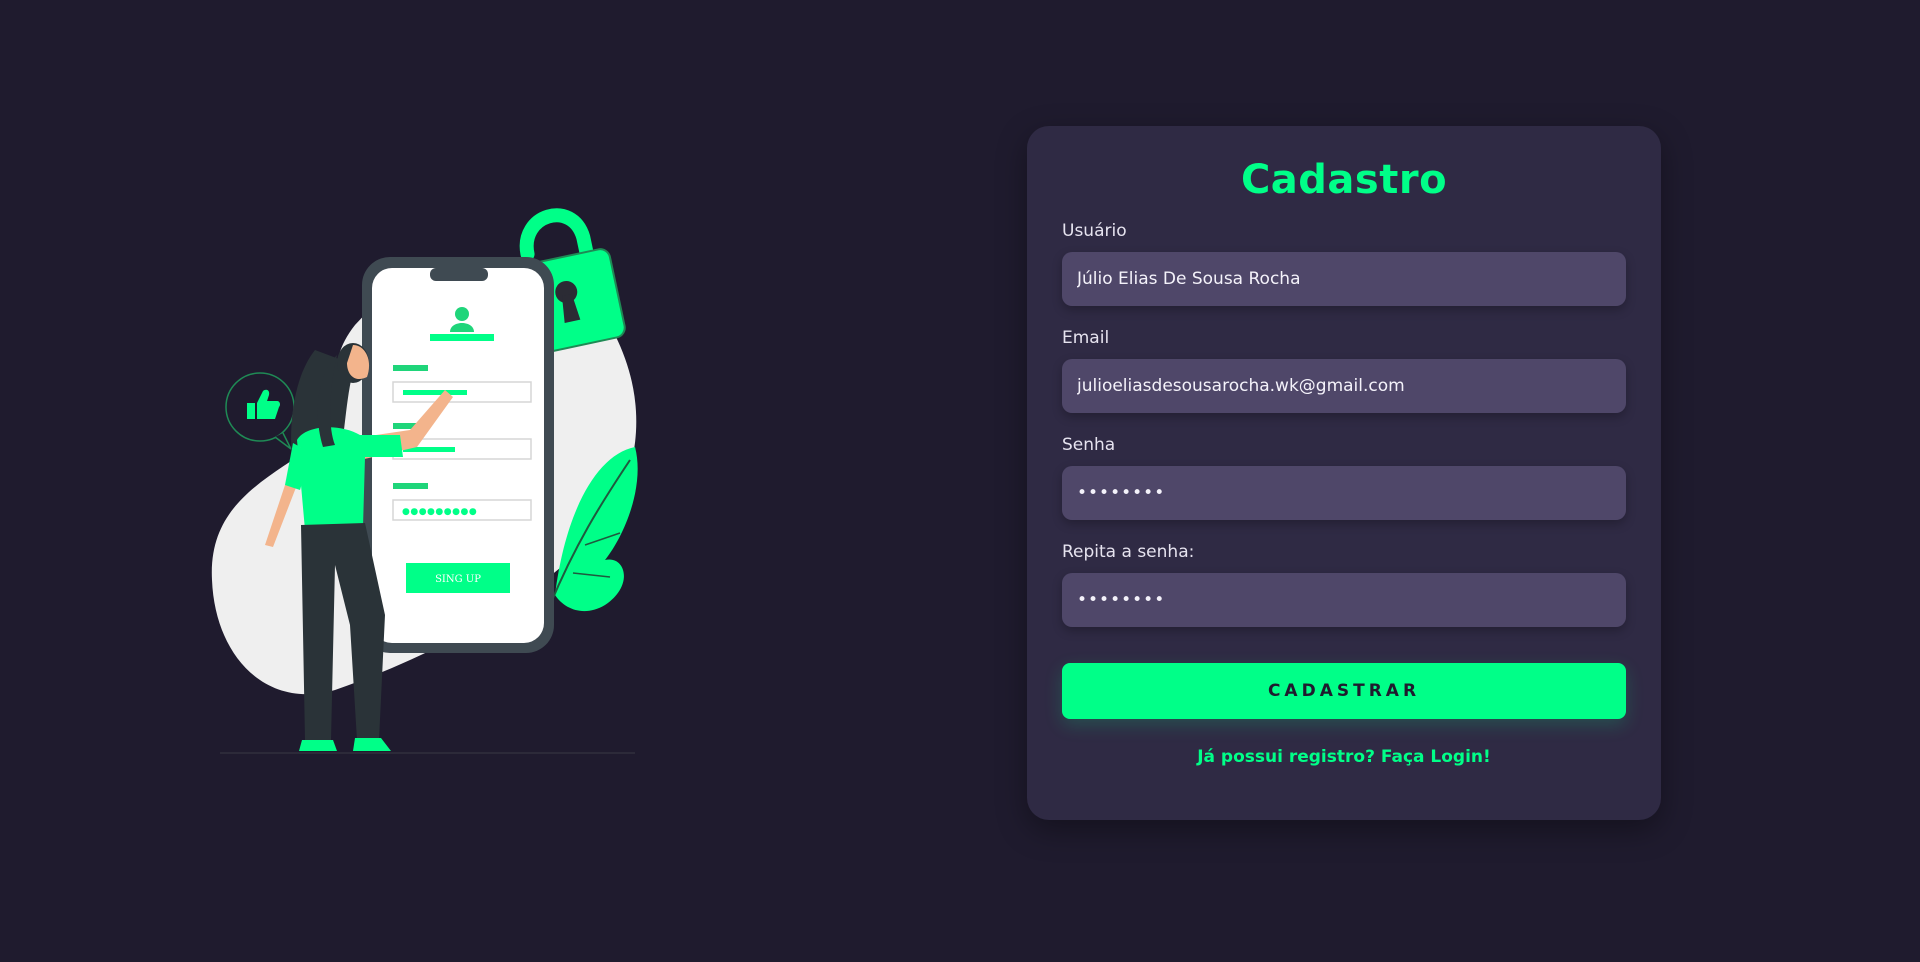 The image size is (1920, 962). I want to click on form-title: Cadastro, so click(1344, 180).